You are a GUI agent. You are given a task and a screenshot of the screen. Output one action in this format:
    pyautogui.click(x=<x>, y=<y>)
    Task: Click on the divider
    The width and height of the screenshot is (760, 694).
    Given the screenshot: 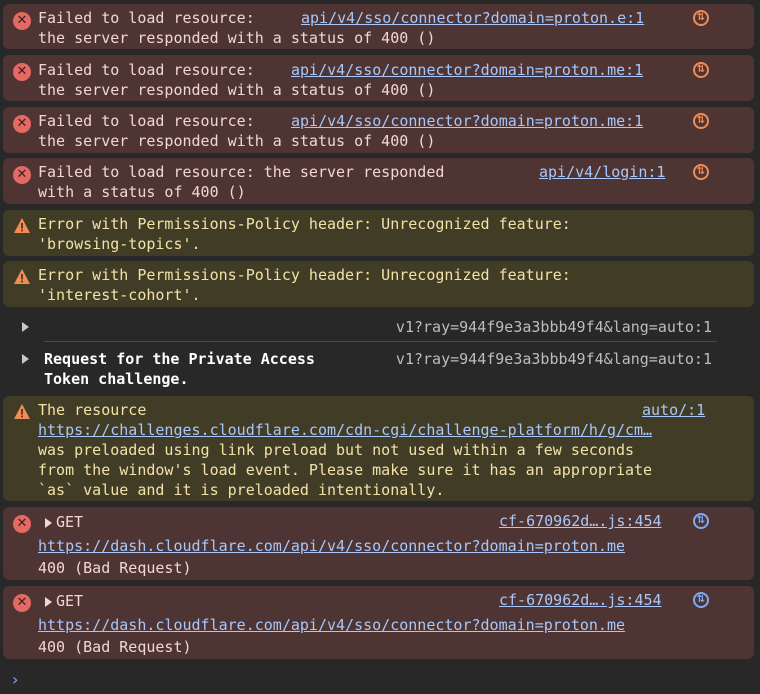 What is the action you would take?
    pyautogui.click(x=380, y=341)
    